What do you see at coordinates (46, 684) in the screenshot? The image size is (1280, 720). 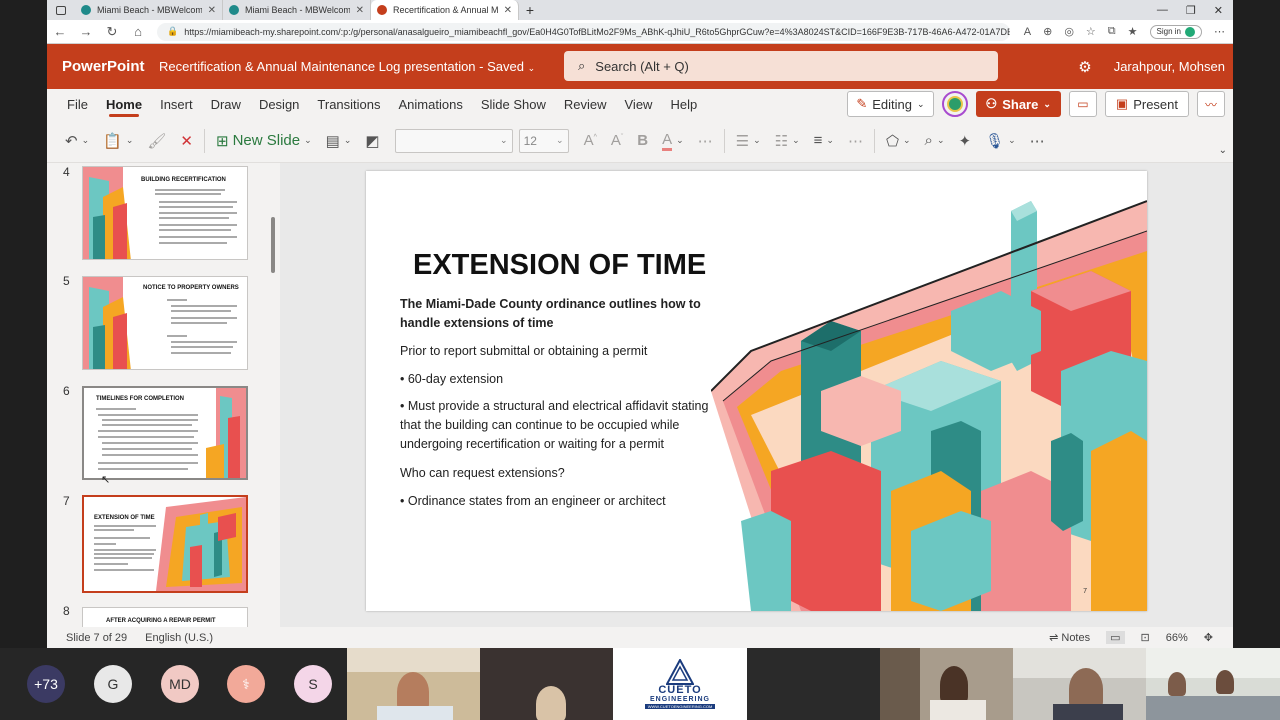 I see `participant-count-badge: +73` at bounding box center [46, 684].